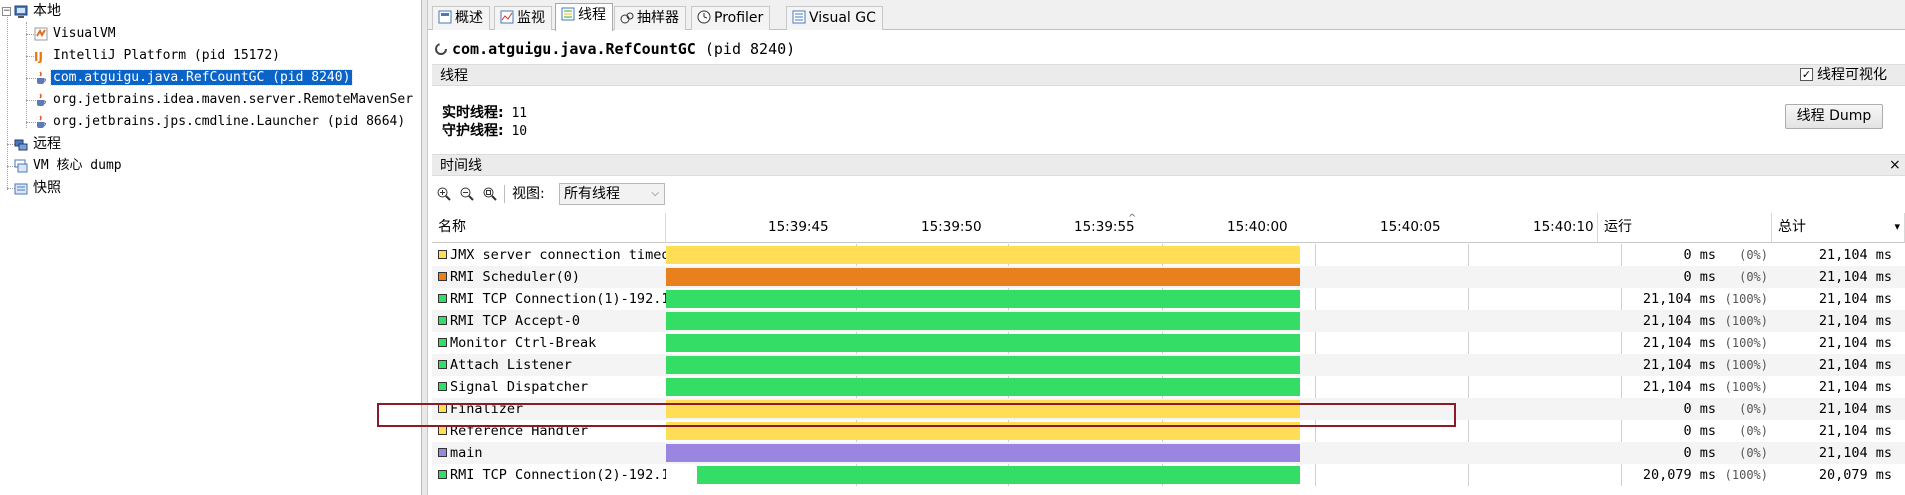 This screenshot has width=1905, height=495. I want to click on running-time-value: 20,079 ms, so click(1679, 475).